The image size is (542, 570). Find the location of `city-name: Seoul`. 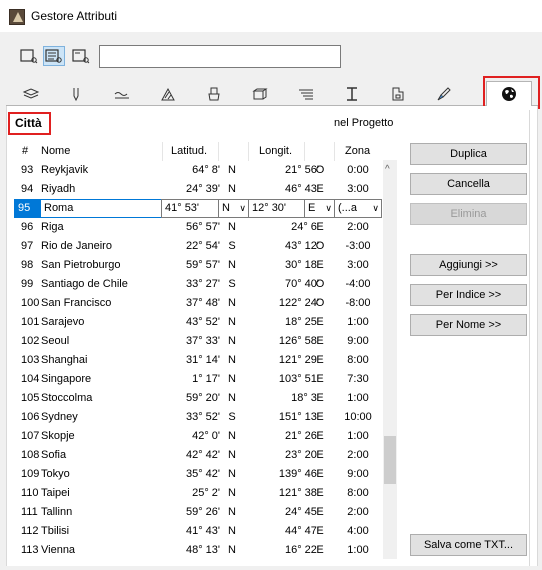

city-name: Seoul is located at coordinates (55, 341).